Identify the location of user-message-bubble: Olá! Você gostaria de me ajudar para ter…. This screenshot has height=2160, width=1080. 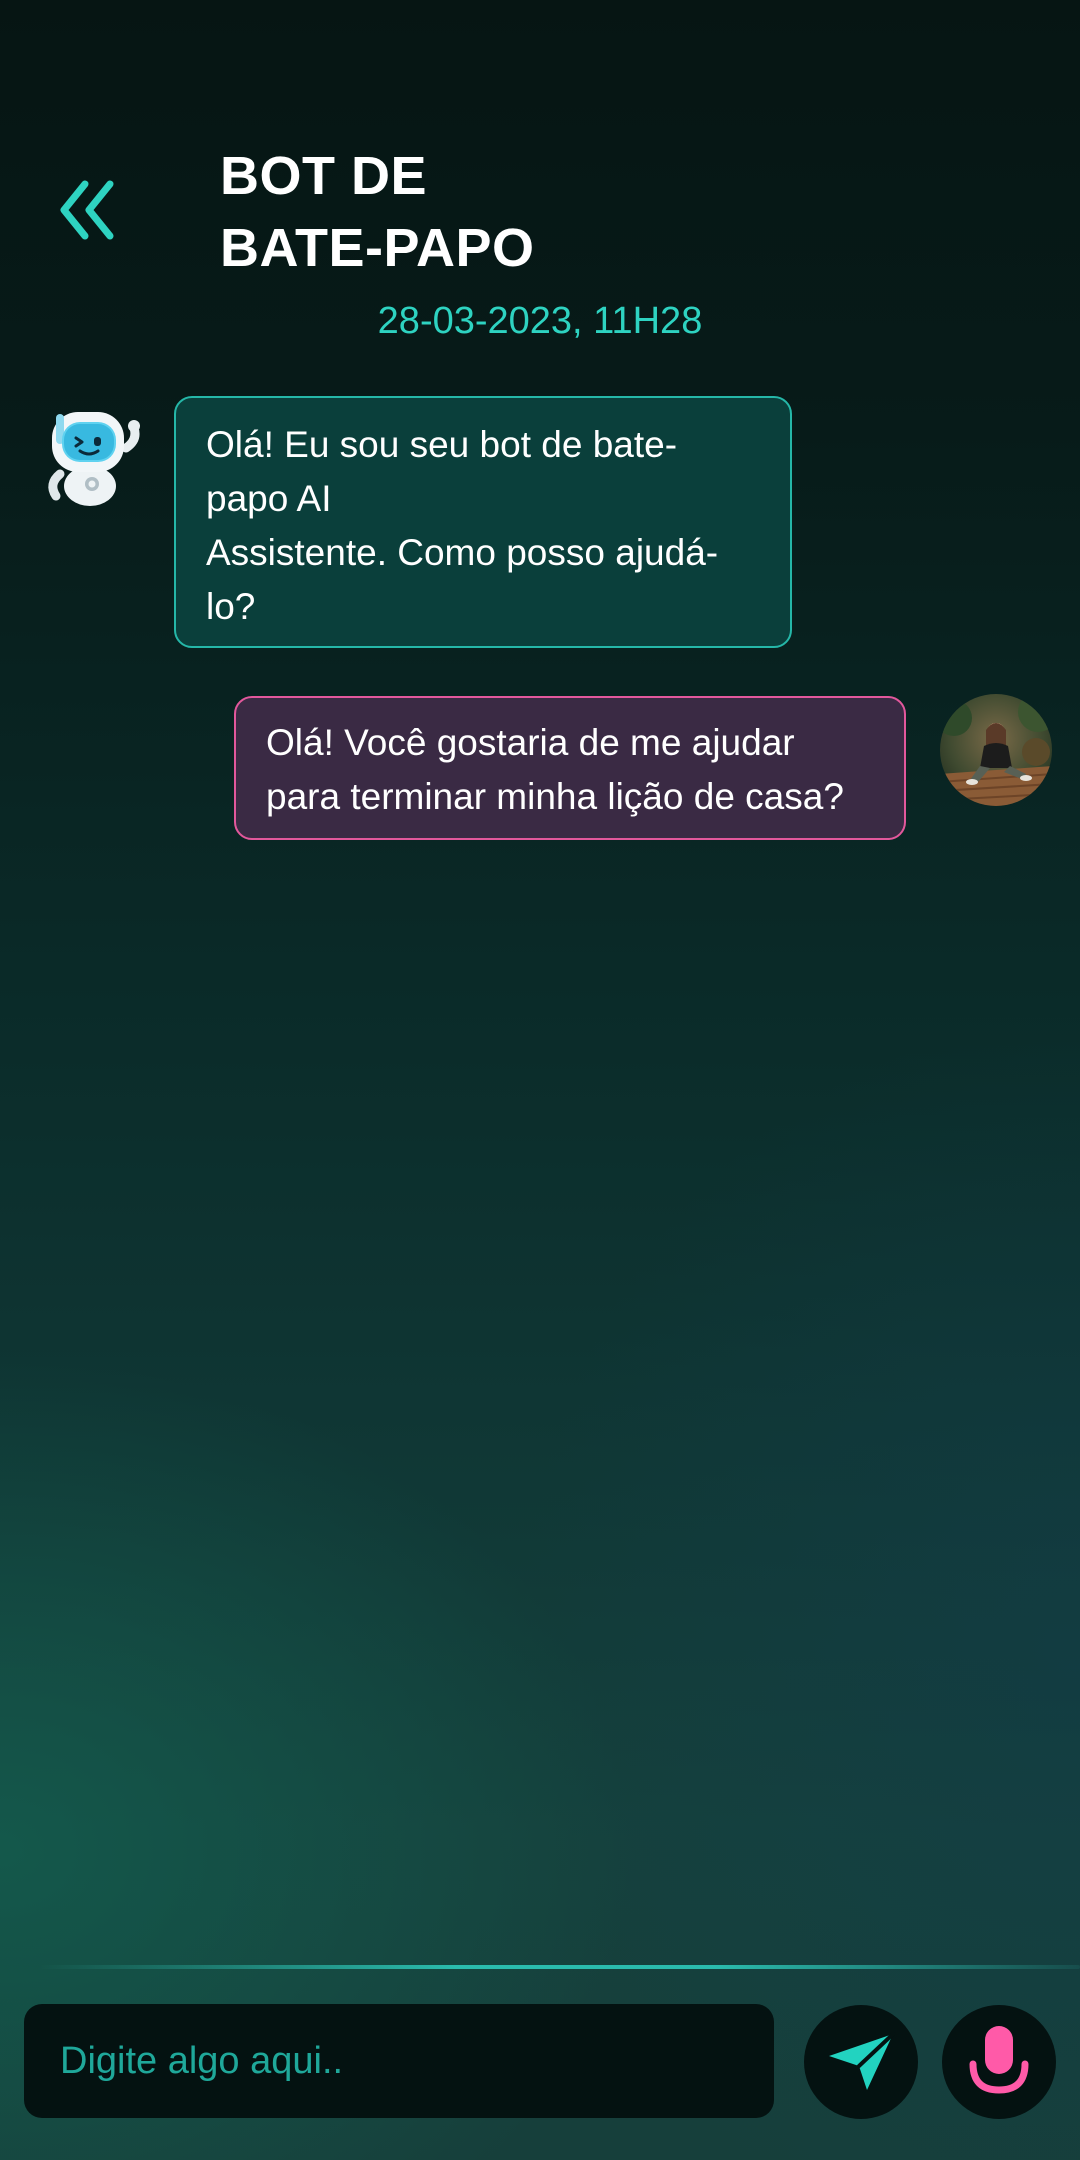
(570, 768).